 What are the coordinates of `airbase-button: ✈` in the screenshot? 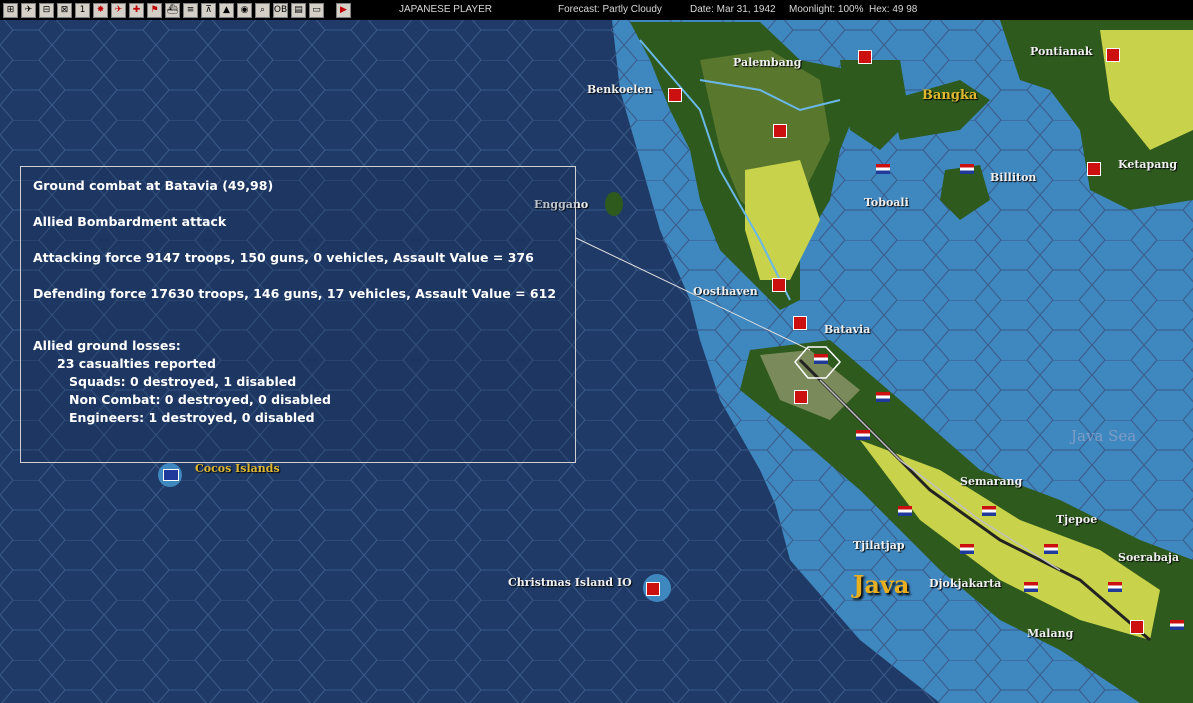 It's located at (28, 10).